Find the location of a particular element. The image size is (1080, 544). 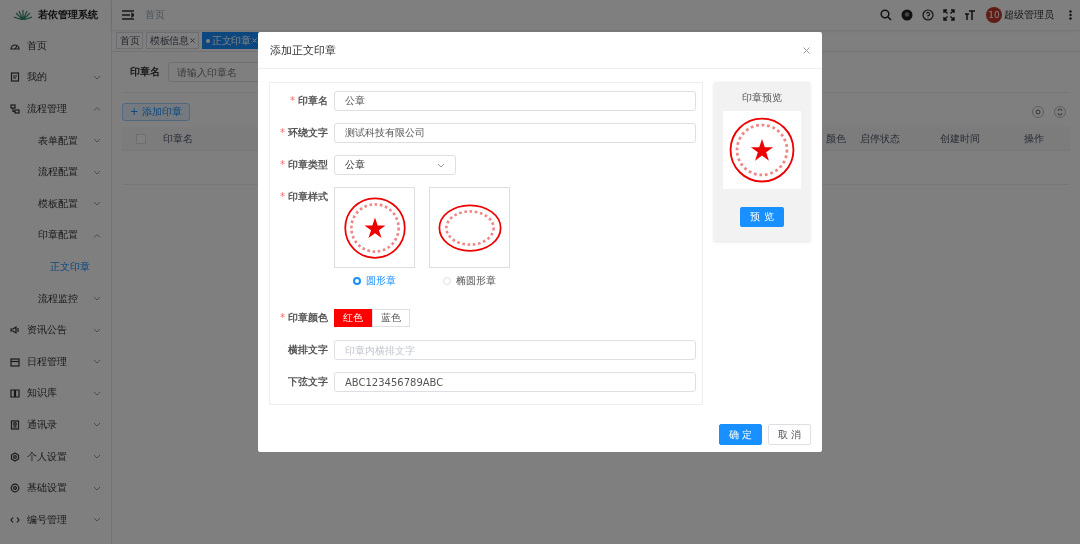

flow-icon is located at coordinates (15, 109).